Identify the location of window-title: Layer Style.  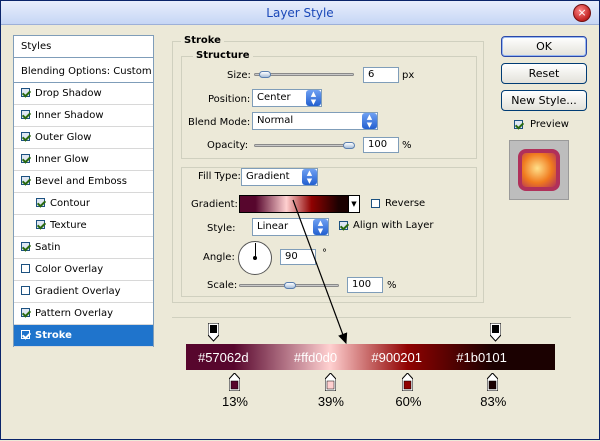
(300, 13).